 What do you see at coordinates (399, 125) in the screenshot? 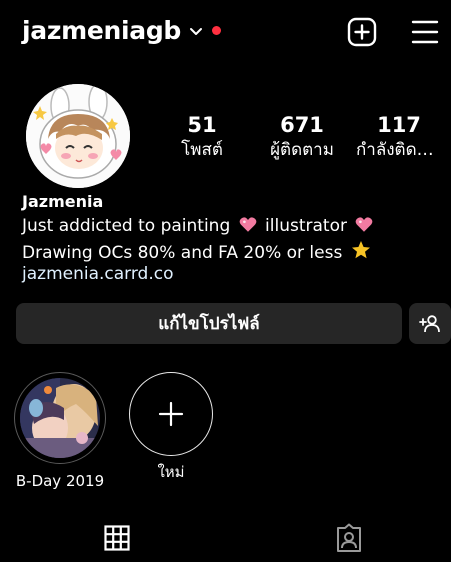
I see `following-value: 117` at bounding box center [399, 125].